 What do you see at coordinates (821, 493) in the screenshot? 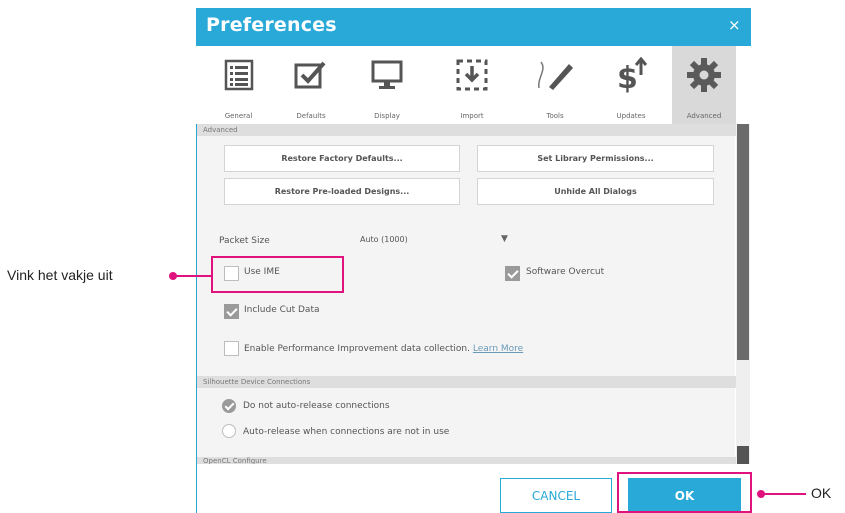
I see `right-callout-text: OK` at bounding box center [821, 493].